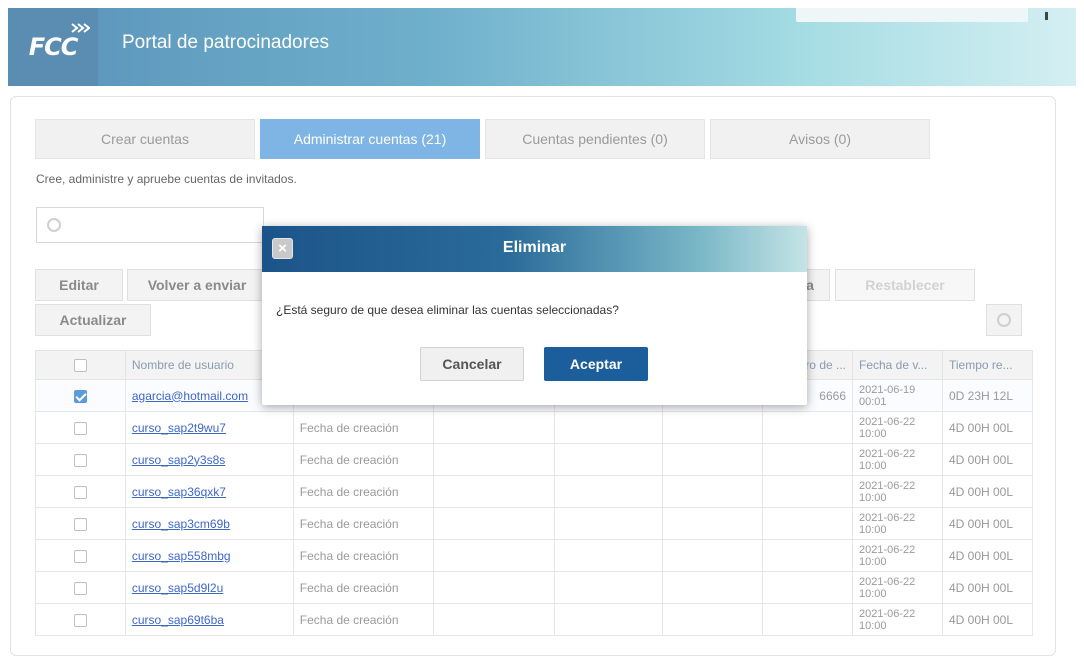 The width and height of the screenshot is (1084, 656). What do you see at coordinates (226, 42) in the screenshot?
I see `page-title: Portal de patrocinadores` at bounding box center [226, 42].